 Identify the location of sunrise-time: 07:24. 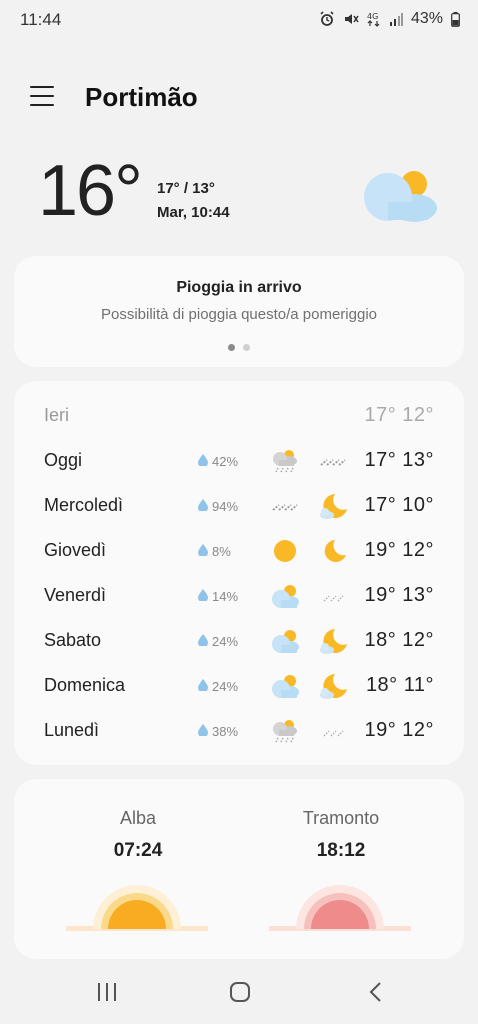
(138, 850).